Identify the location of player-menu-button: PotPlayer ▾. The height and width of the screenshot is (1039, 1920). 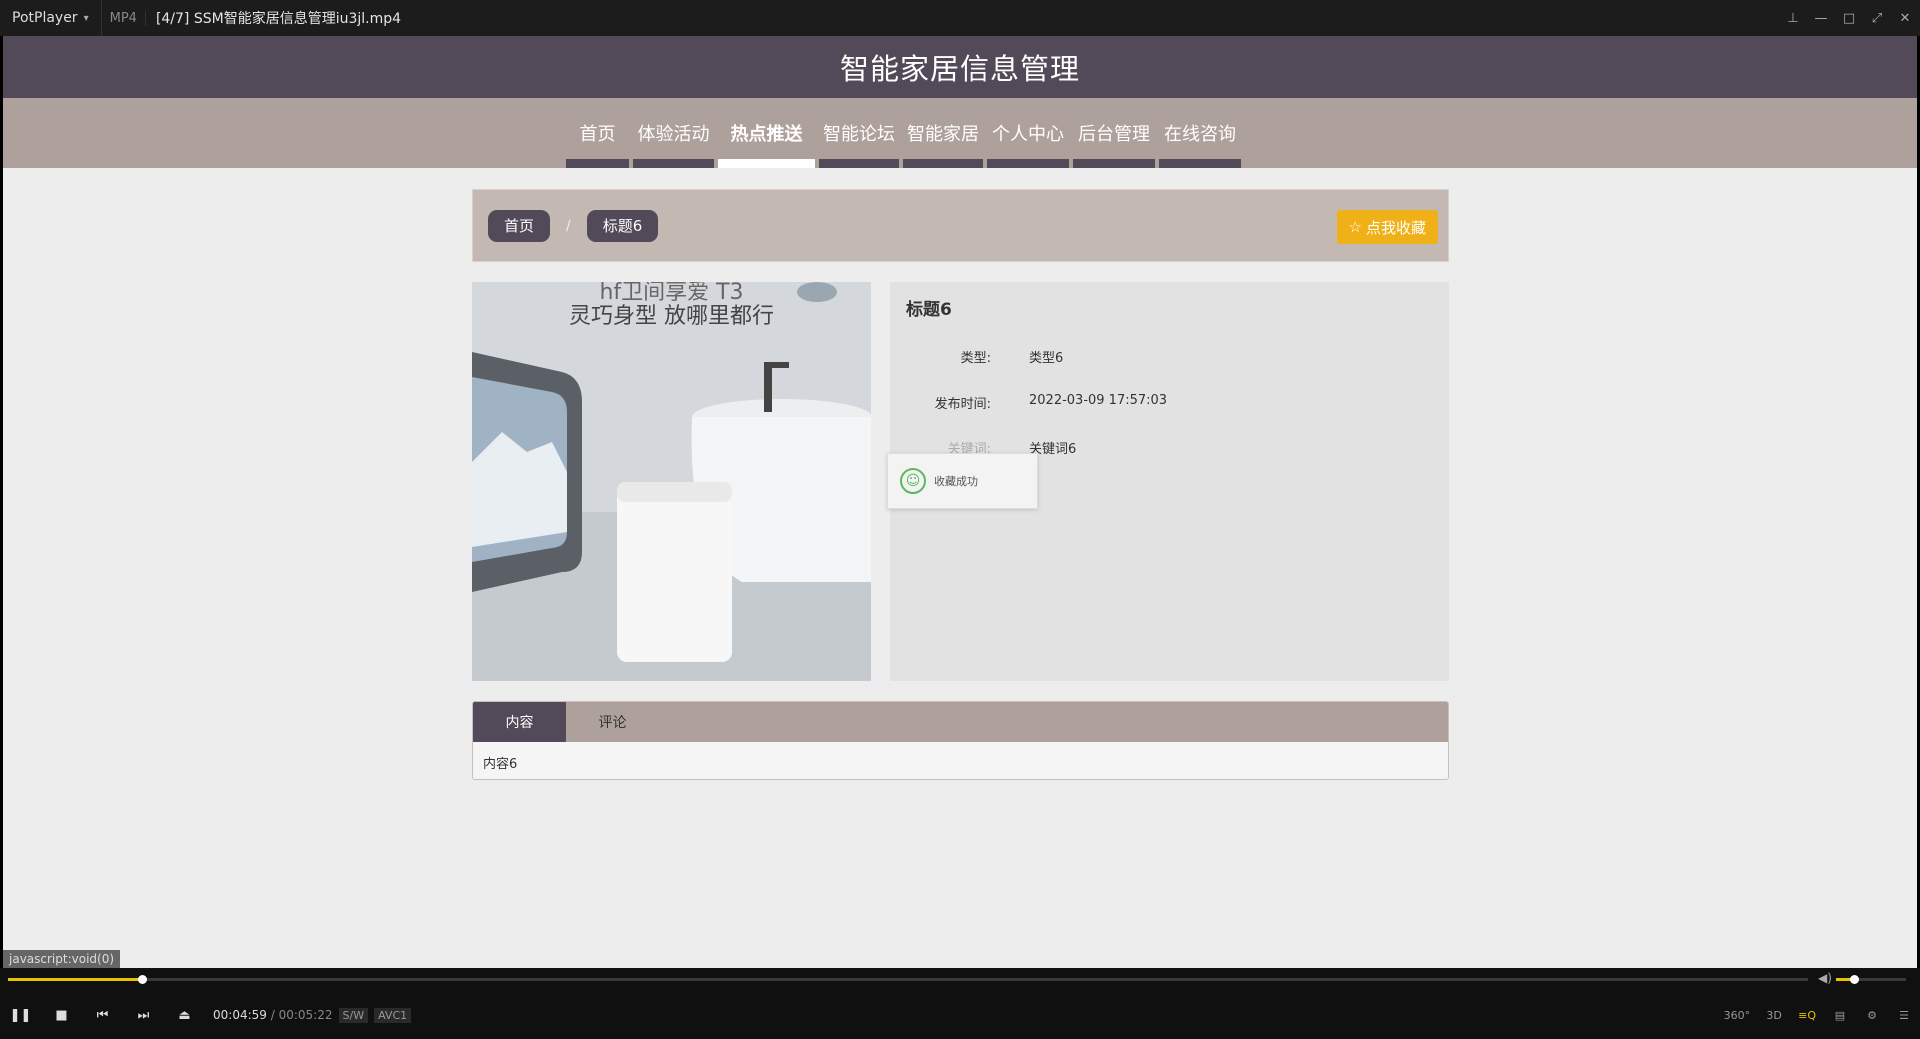
(51, 18).